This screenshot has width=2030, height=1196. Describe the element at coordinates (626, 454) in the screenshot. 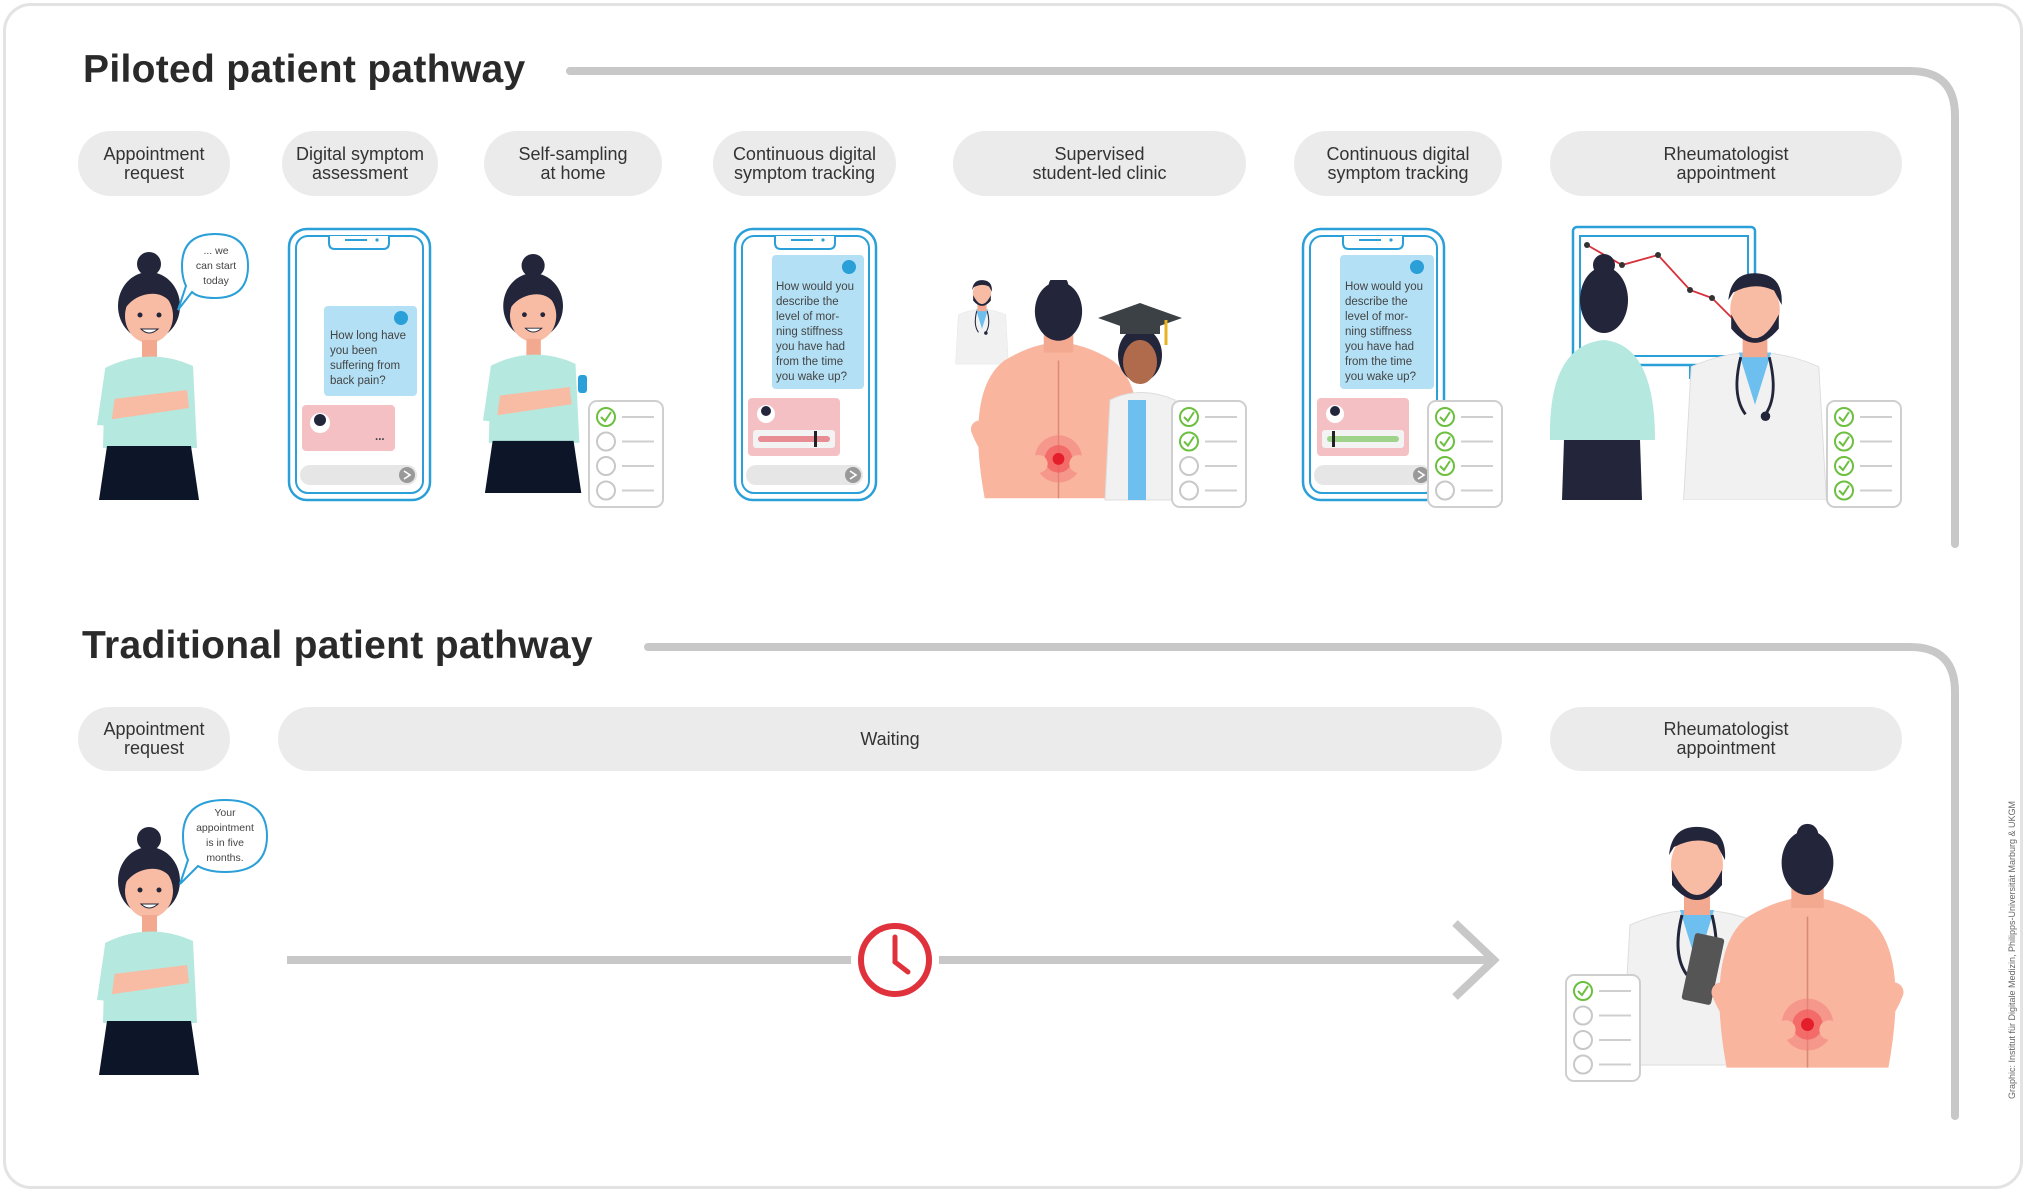

I see `checklist-self-sampling` at that location.